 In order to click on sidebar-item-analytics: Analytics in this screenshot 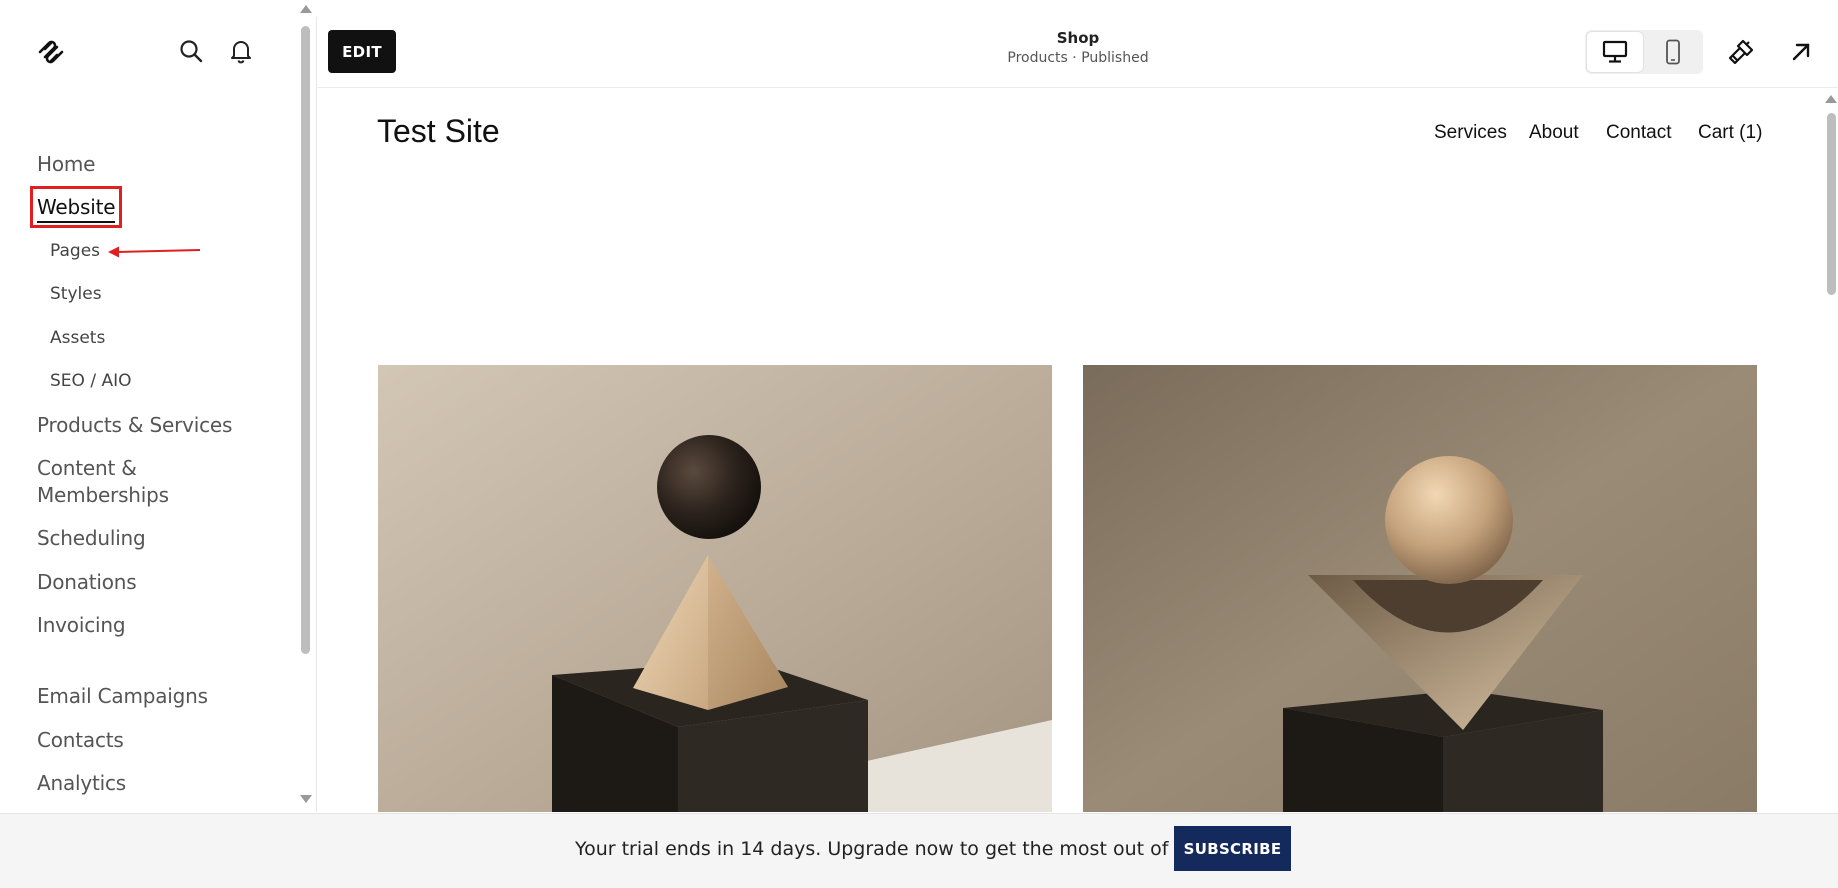, I will do `click(81, 783)`.